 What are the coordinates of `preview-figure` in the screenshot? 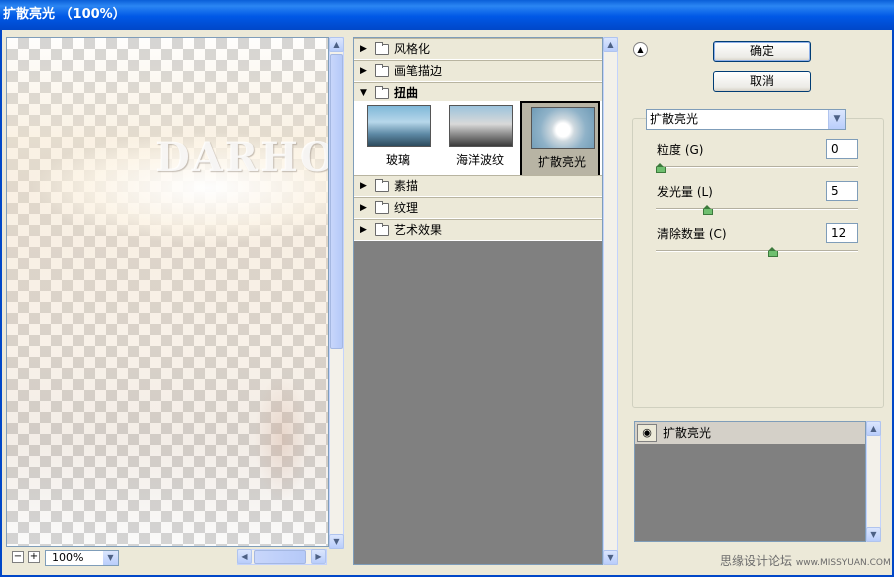 It's located at (282, 438).